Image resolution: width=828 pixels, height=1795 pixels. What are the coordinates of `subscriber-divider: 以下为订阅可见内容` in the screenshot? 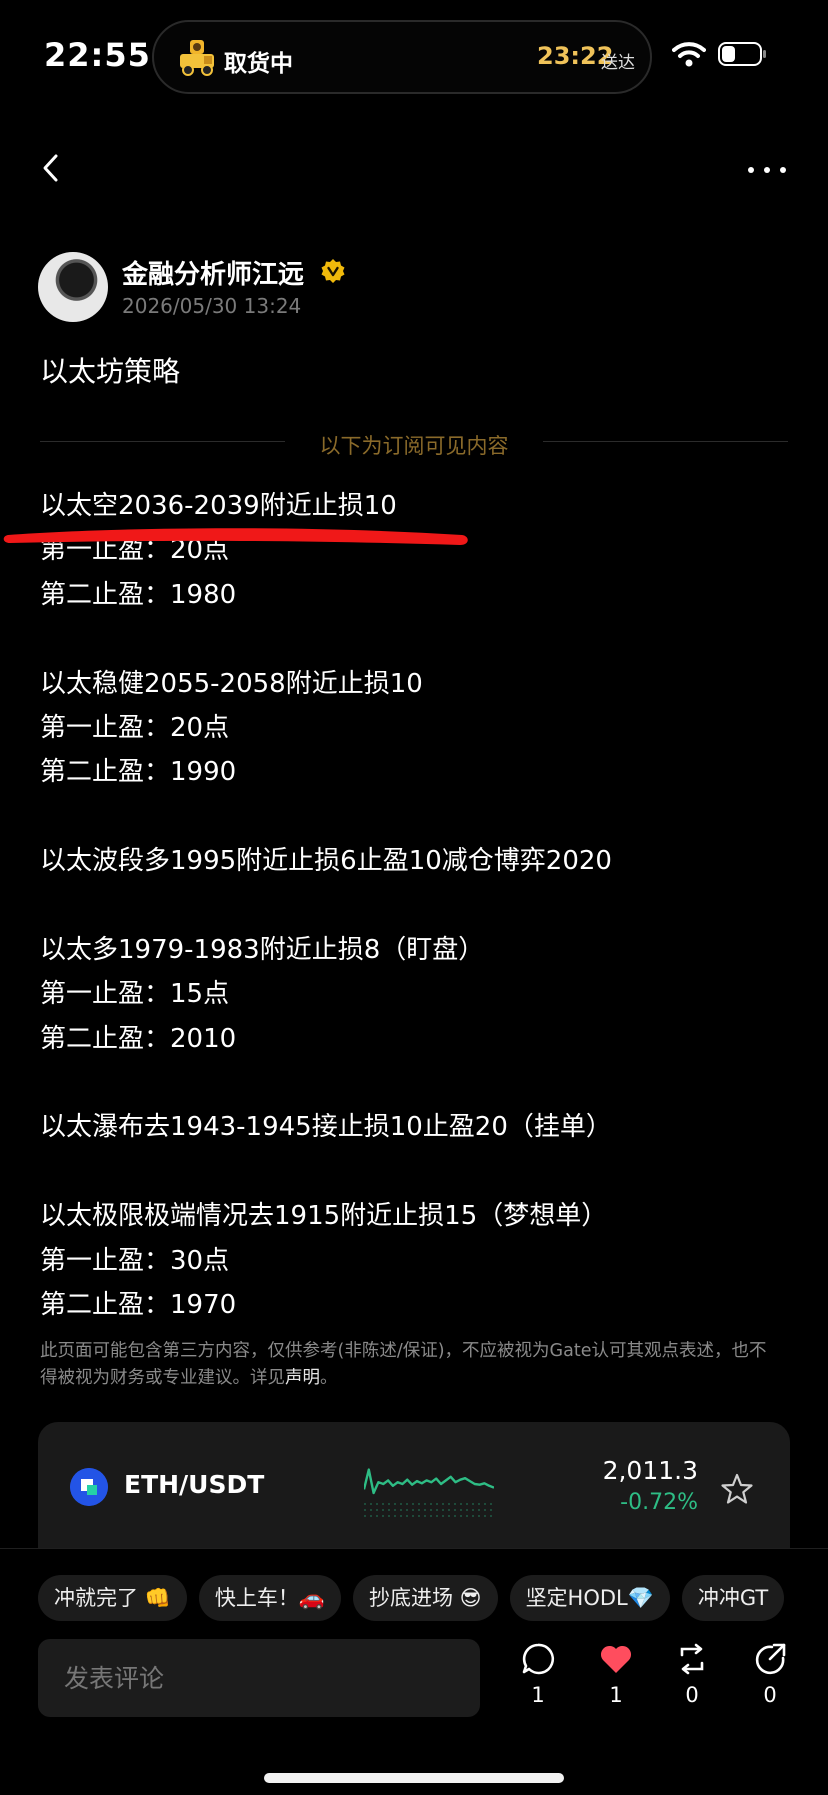 It's located at (414, 444).